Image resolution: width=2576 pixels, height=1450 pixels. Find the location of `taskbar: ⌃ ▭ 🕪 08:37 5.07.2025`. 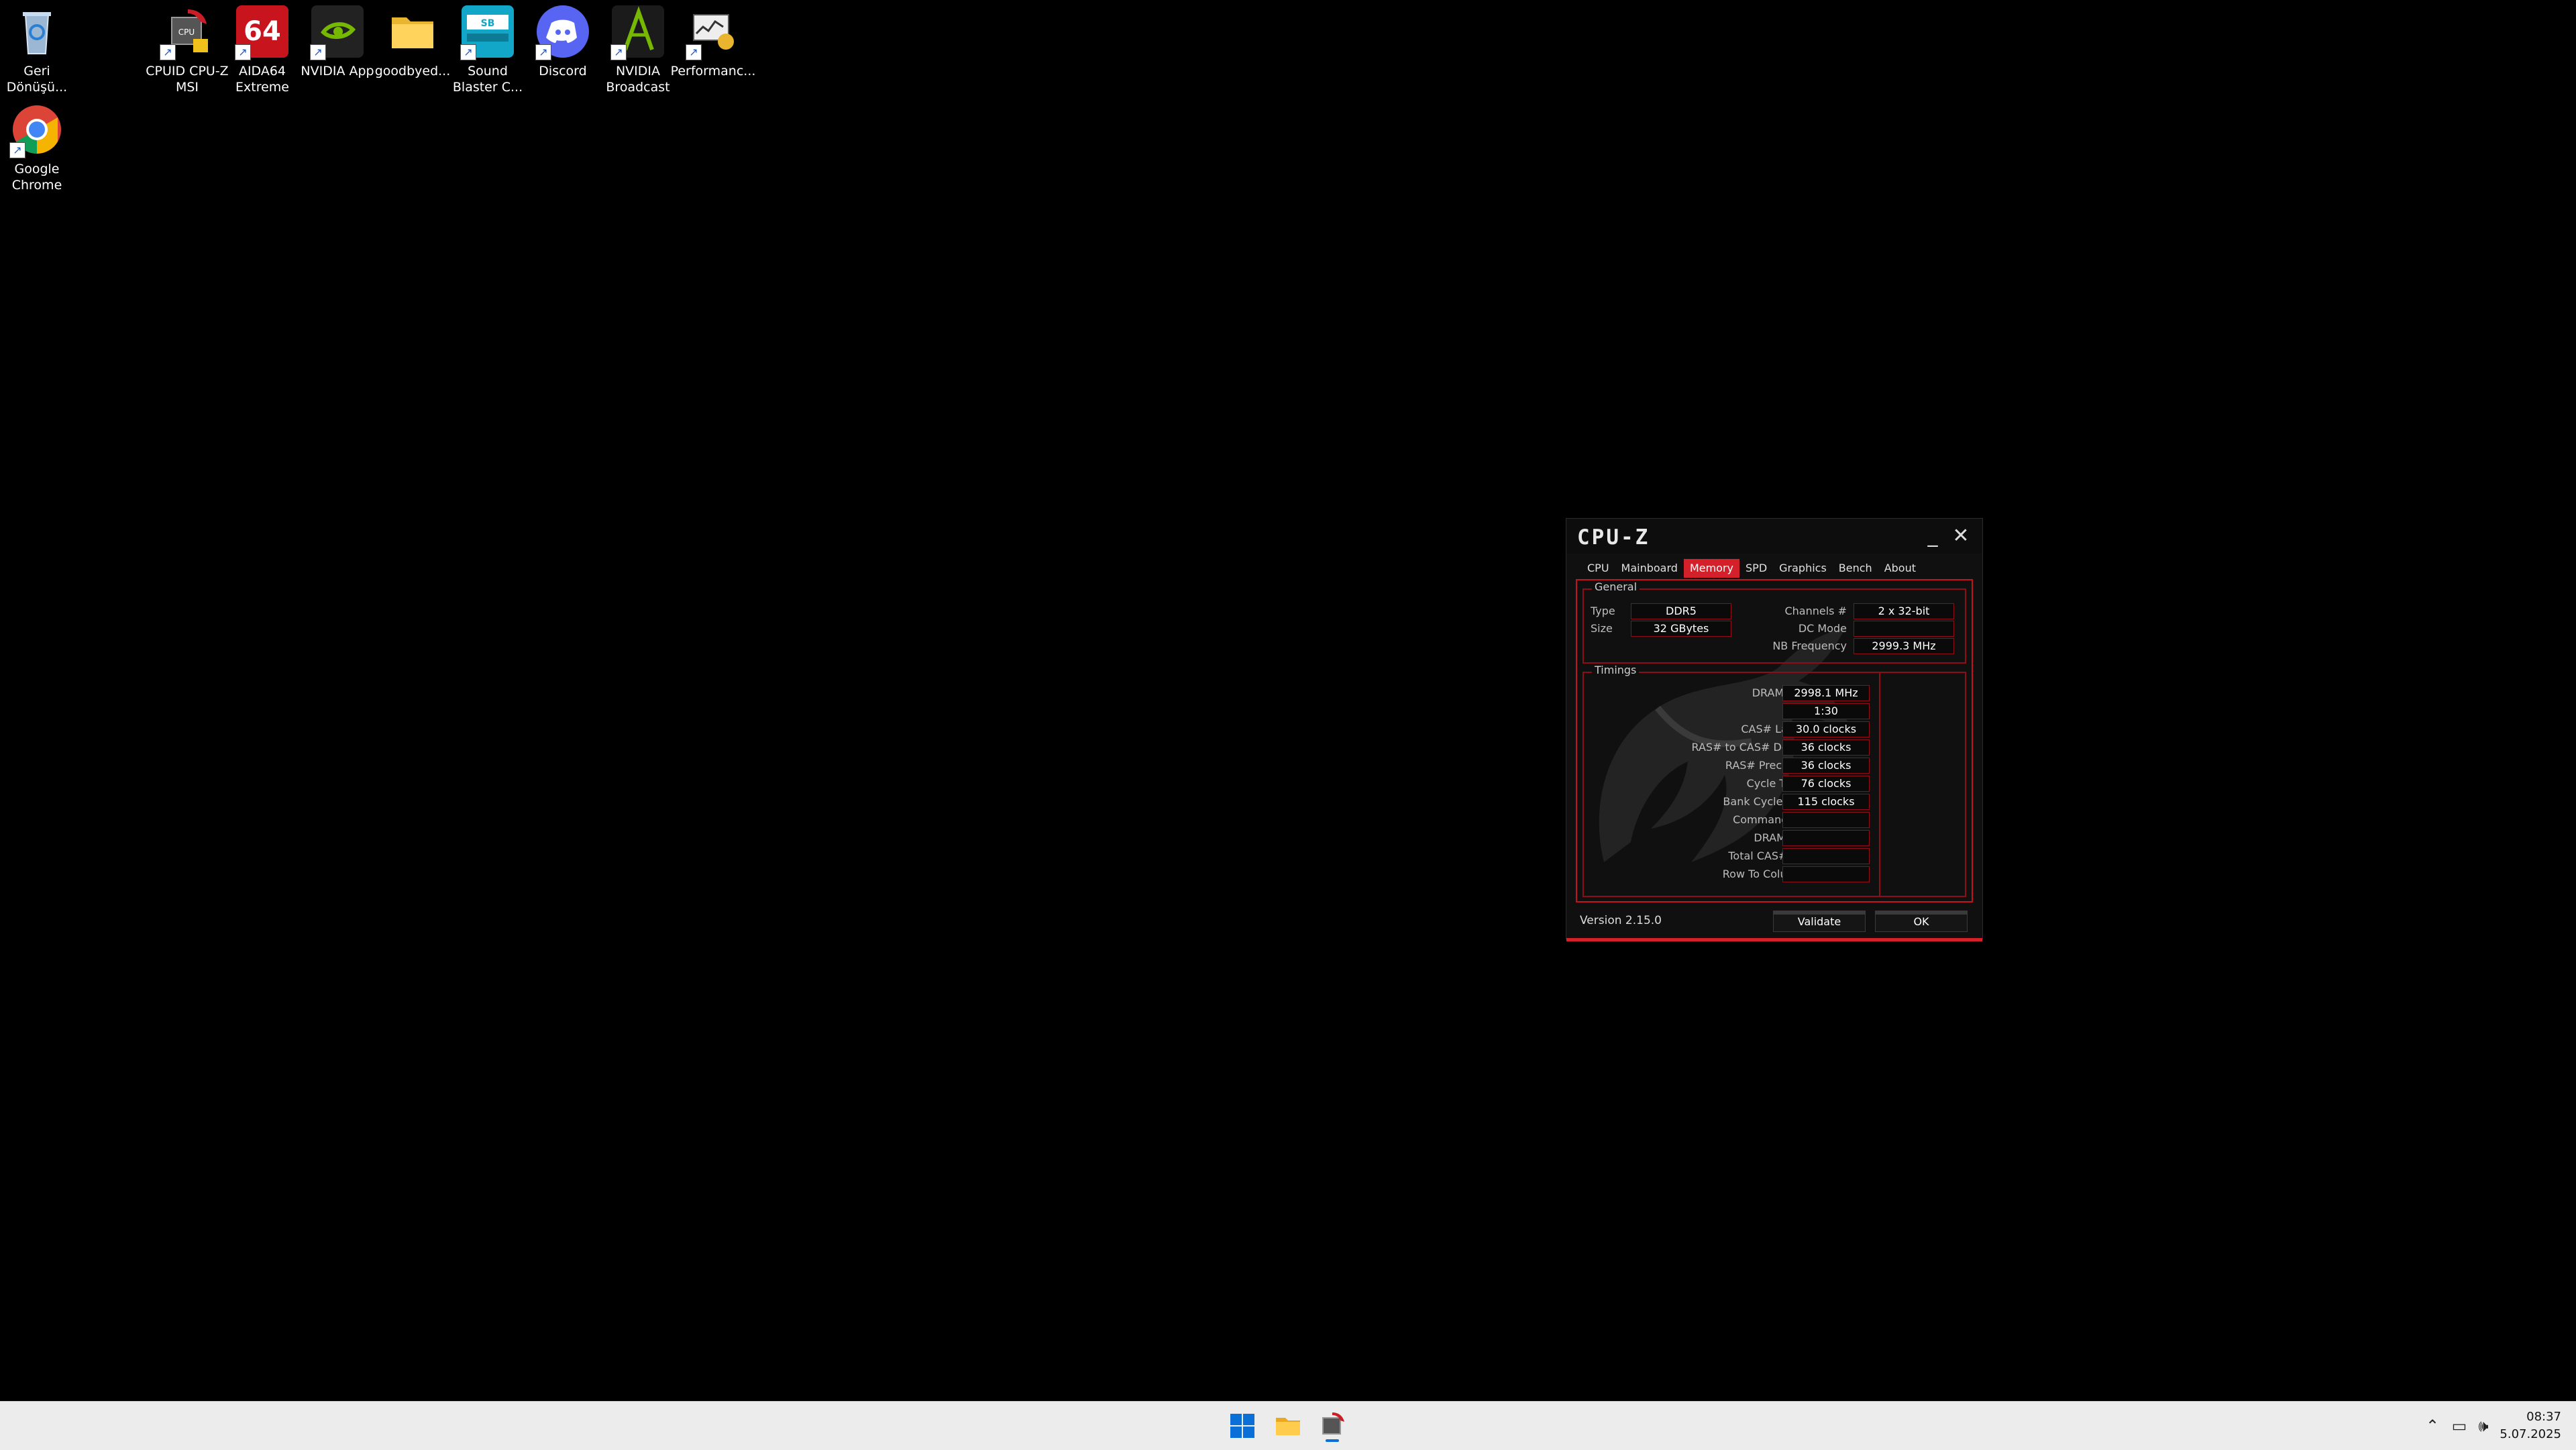

taskbar: ⌃ ▭ 🕪 08:37 5.07.2025 is located at coordinates (1288, 1425).